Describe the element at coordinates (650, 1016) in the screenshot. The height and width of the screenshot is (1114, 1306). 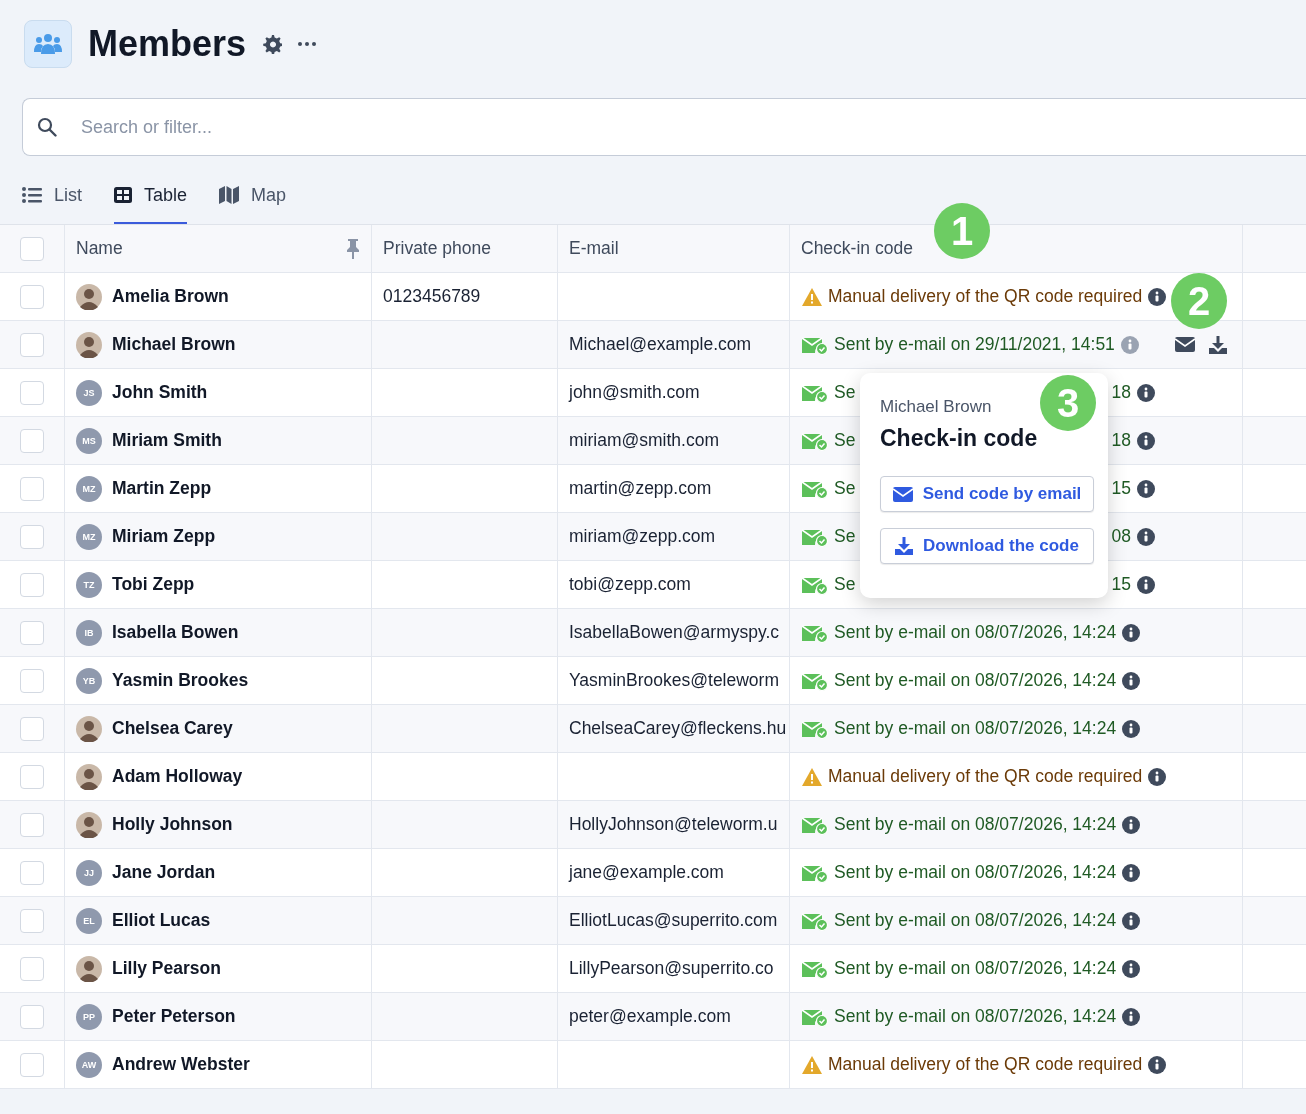
I see `table-cell: peter@example.com` at that location.